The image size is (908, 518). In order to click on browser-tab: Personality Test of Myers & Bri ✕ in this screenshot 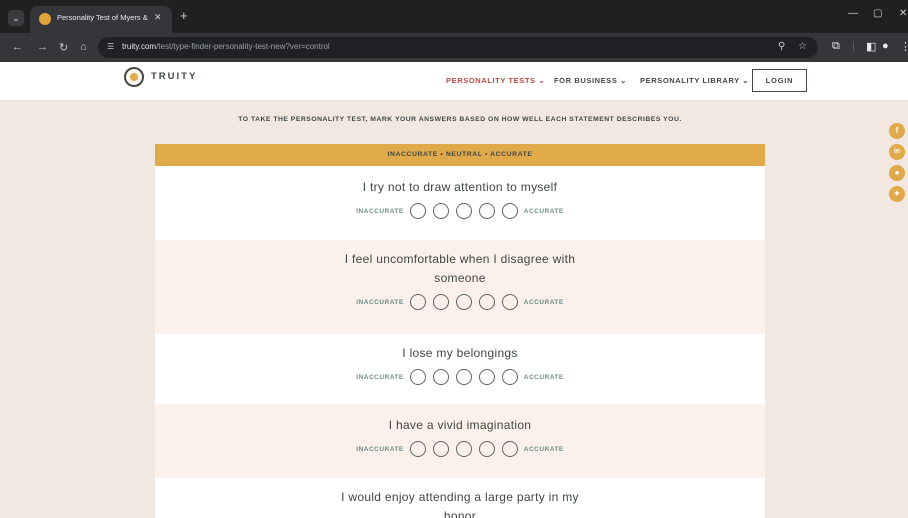, I will do `click(101, 19)`.